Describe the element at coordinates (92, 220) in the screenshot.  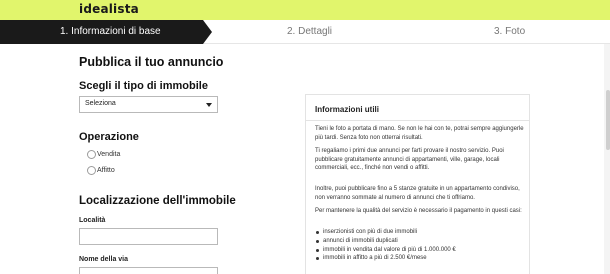
I see `localita-label: Località` at that location.